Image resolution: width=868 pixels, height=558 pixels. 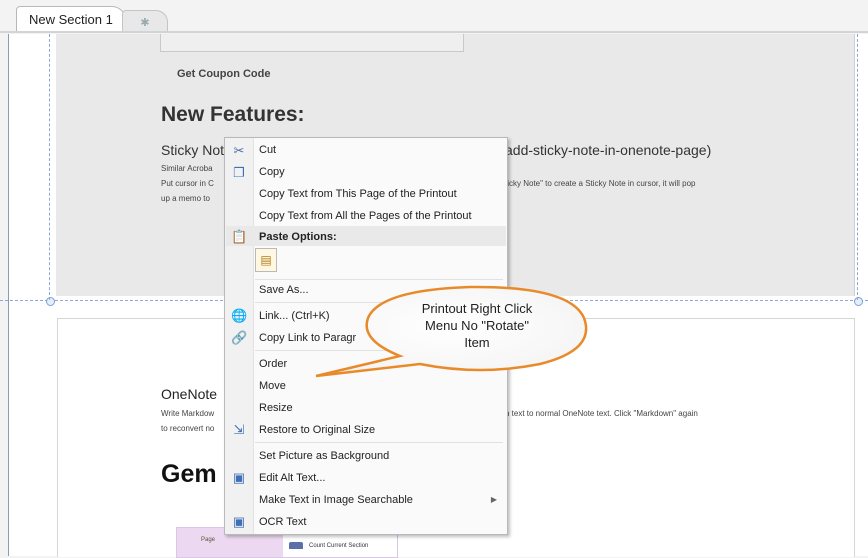 I want to click on copy-text-page-label: Copy Text from This Page of the Printout, so click(x=358, y=194).